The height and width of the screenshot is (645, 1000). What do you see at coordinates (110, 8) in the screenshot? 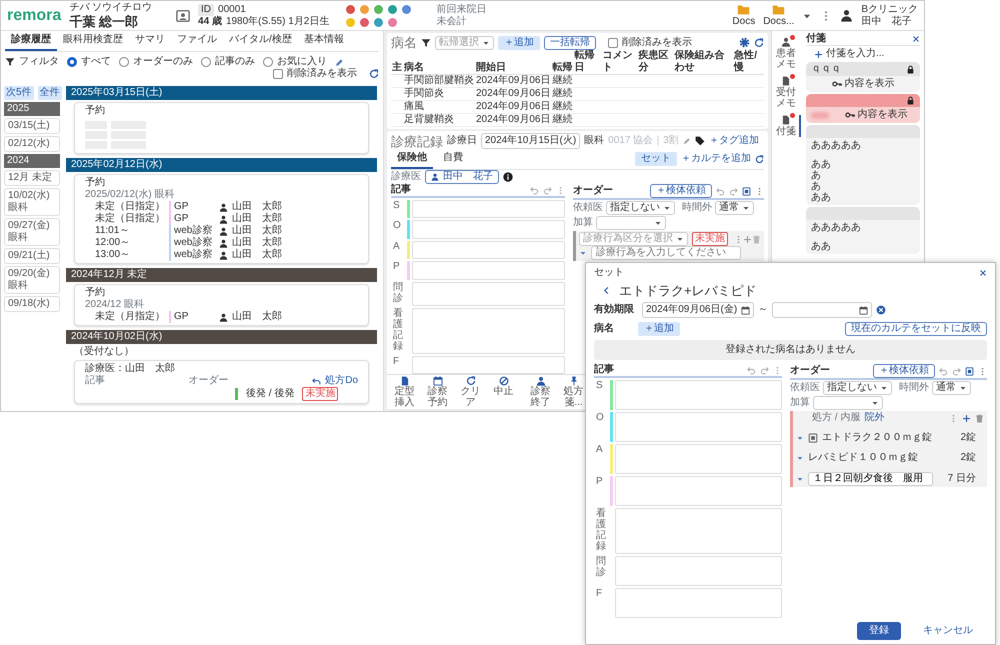
I see `patient-kana: チバ ソウイチロウ` at bounding box center [110, 8].